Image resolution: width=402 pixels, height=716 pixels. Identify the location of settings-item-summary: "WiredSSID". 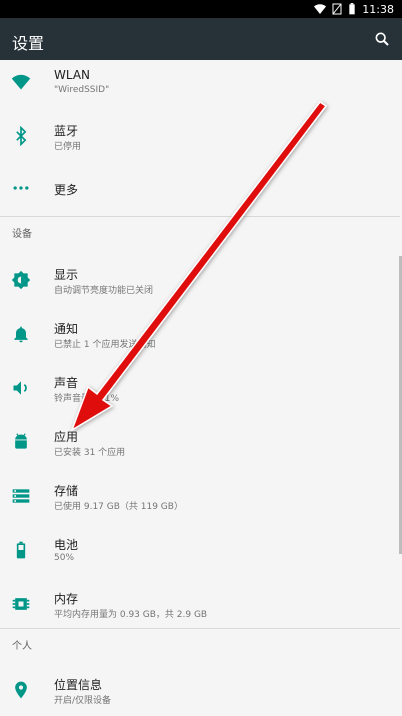
(82, 90).